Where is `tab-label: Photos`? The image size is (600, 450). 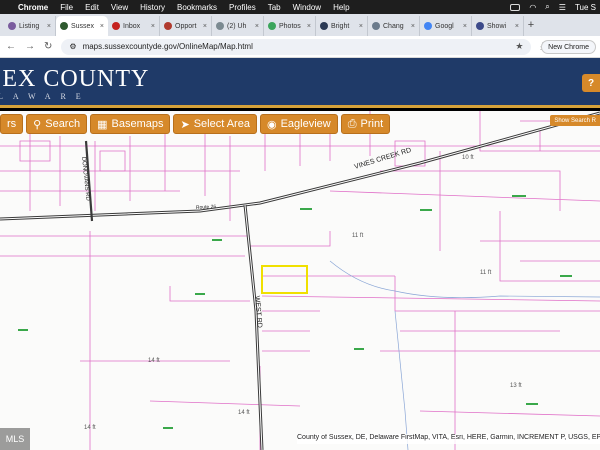
tab-label: Photos is located at coordinates (290, 26).